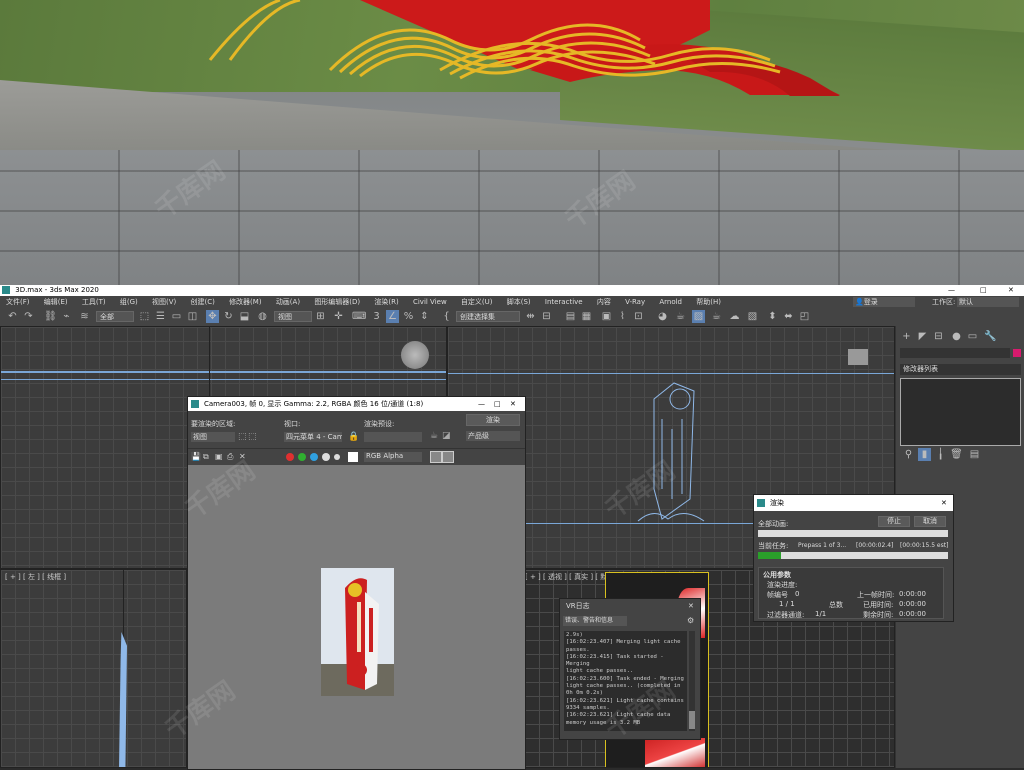 This screenshot has height=770, width=1024. Describe the element at coordinates (708, 302) in the screenshot. I see `menu-help: 帮助(H)` at that location.